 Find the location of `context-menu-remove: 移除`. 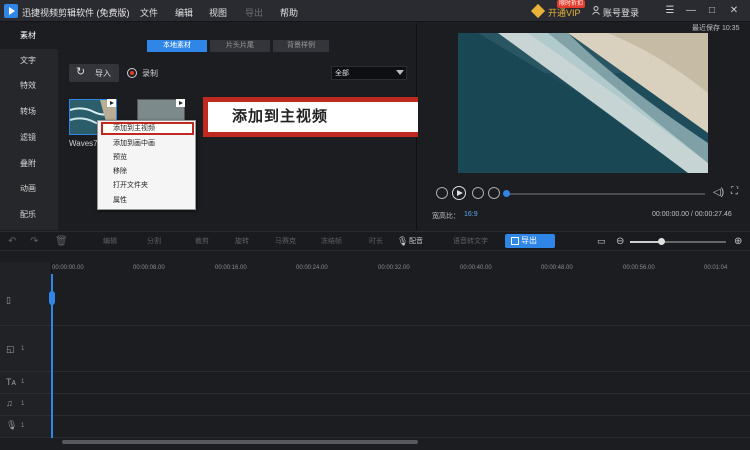

context-menu-remove: 移除 is located at coordinates (147, 171).